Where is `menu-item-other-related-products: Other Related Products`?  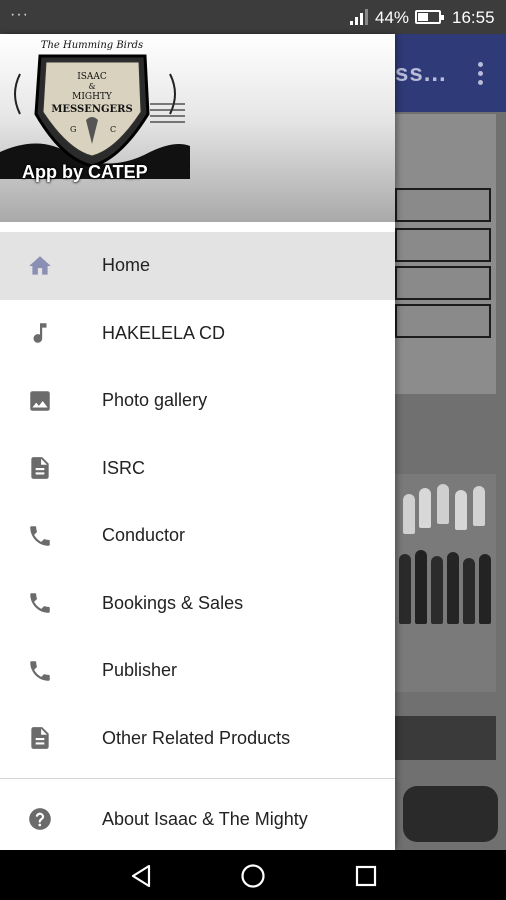 menu-item-other-related-products: Other Related Products is located at coordinates (197, 739).